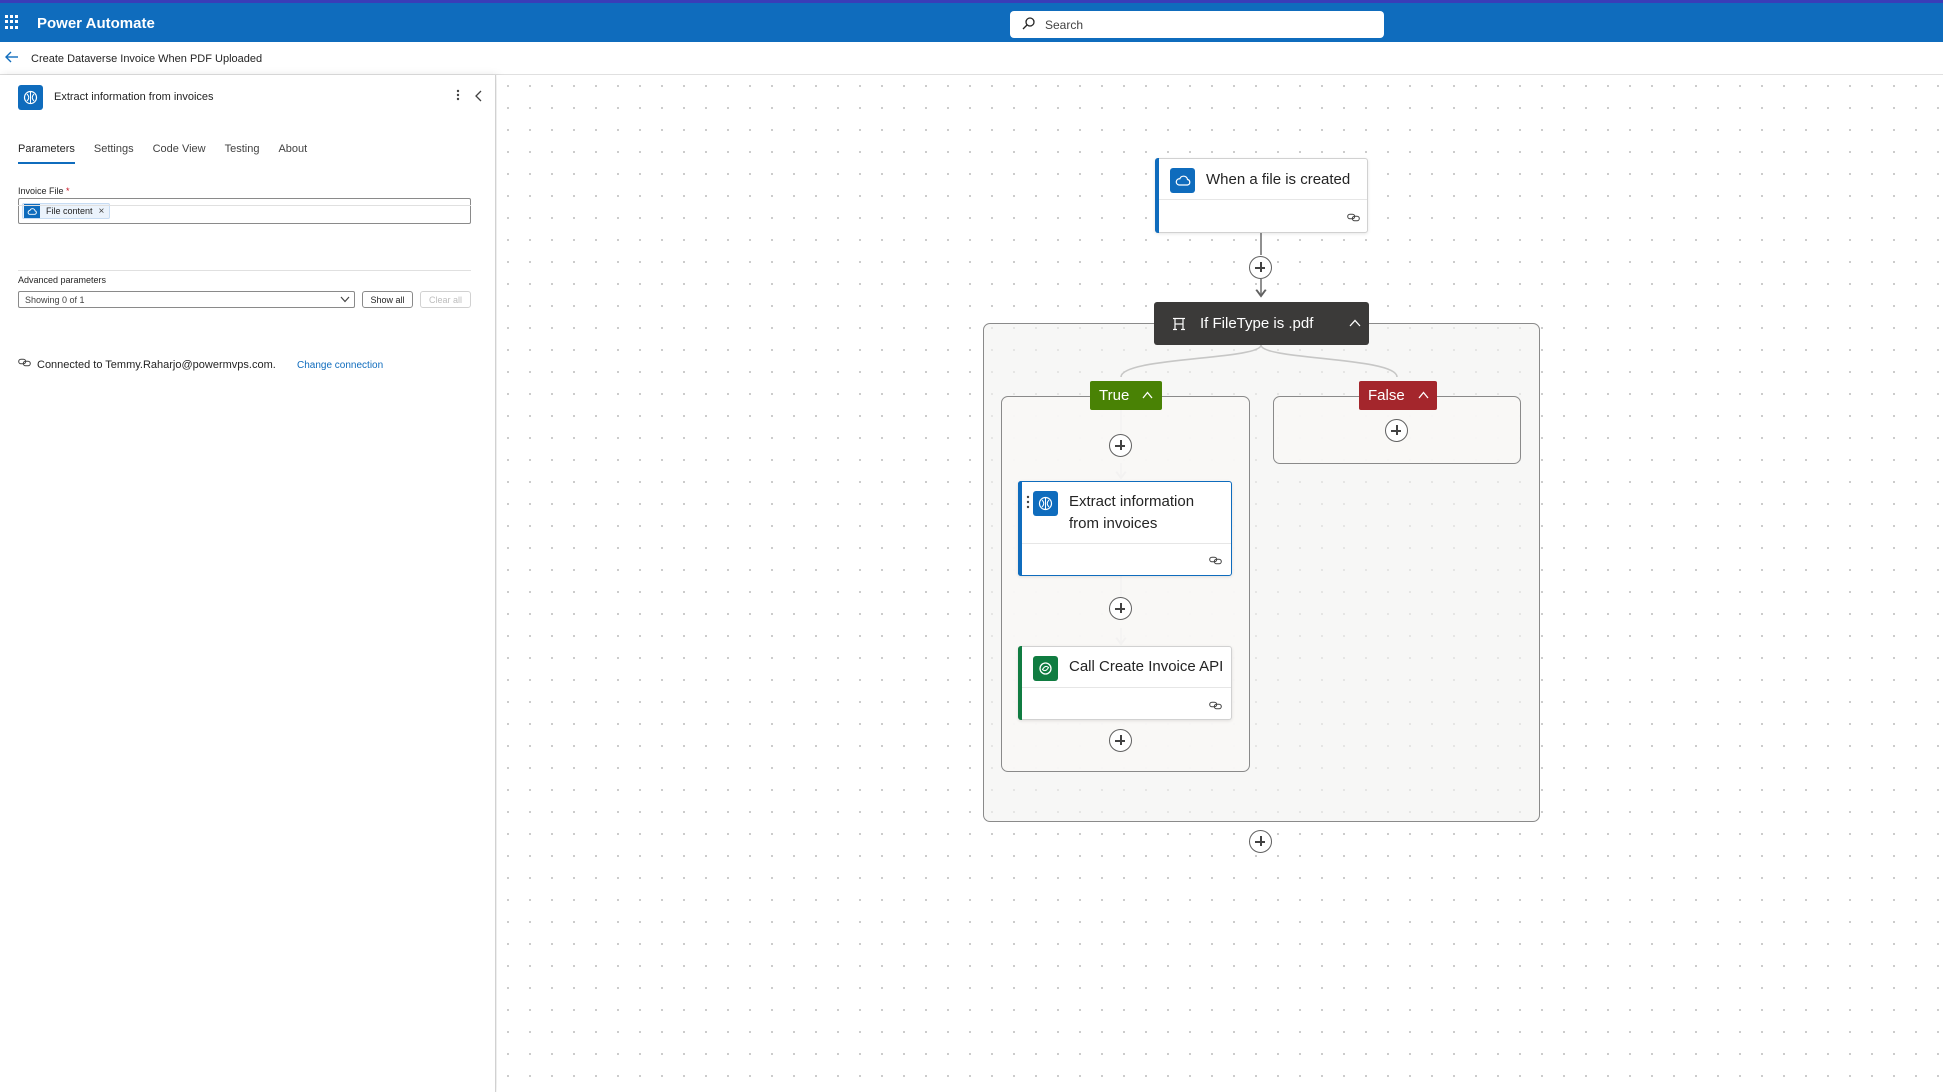  Describe the element at coordinates (1045, 668) in the screenshot. I see `dataverse-icon` at that location.